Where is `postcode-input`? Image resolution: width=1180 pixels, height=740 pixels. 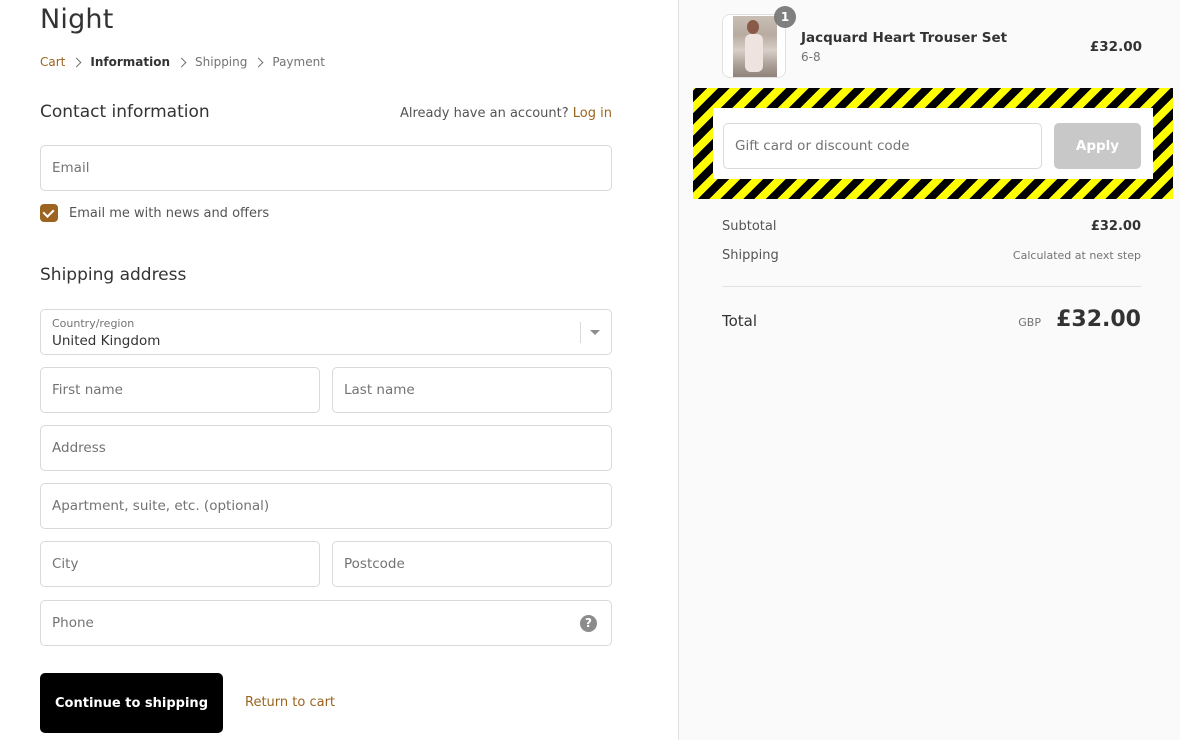 postcode-input is located at coordinates (472, 564).